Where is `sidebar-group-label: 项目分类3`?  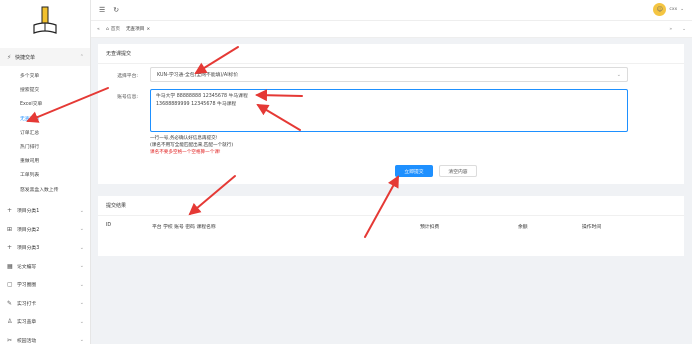 sidebar-group-label: 项目分类3 is located at coordinates (28, 249).